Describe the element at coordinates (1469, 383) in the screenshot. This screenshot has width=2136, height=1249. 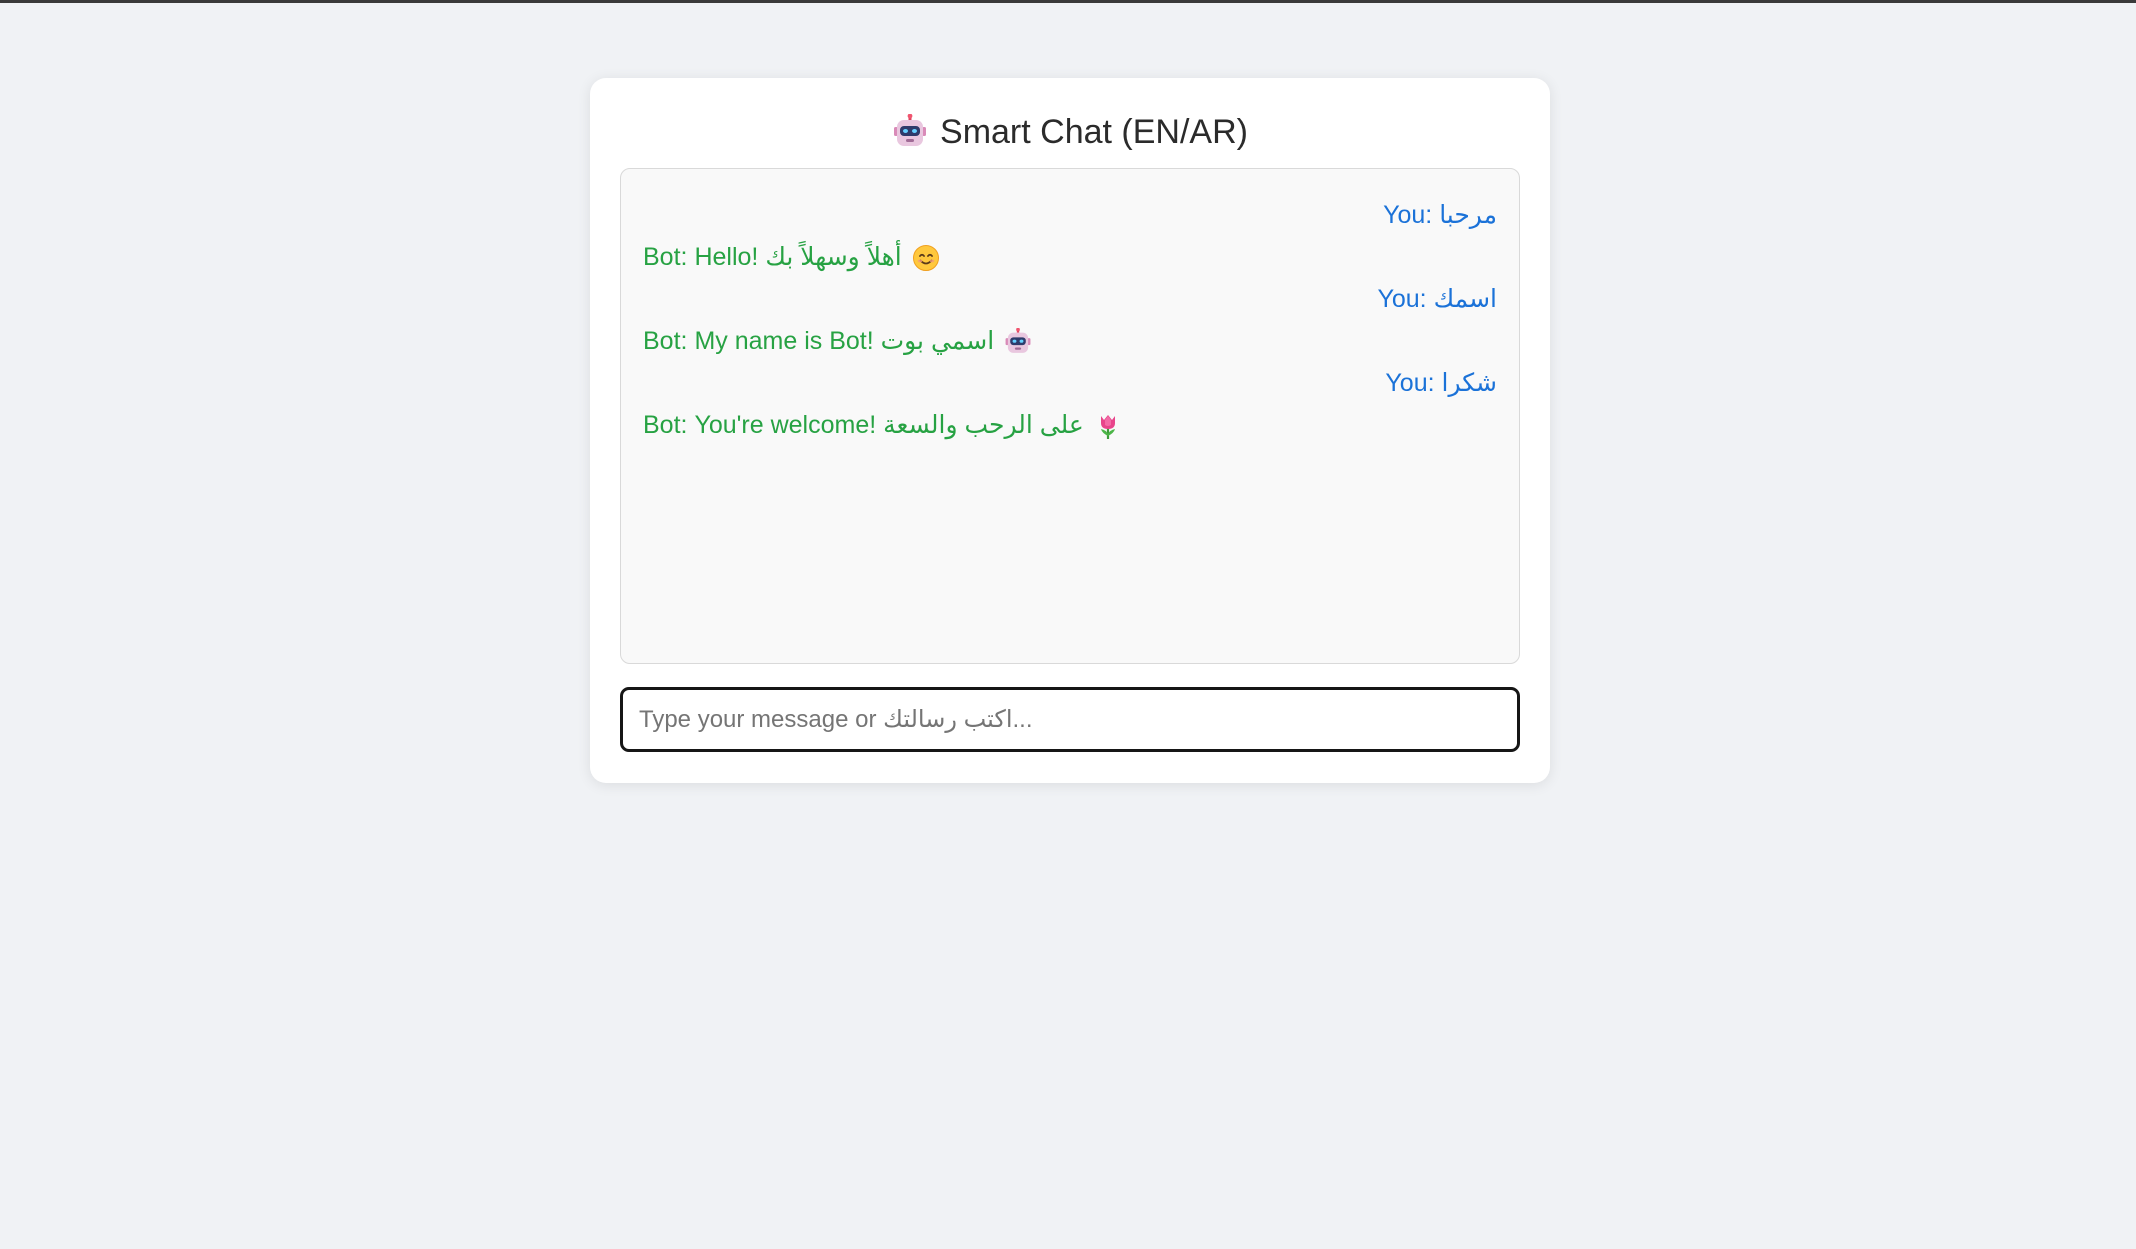
I see `message-text: شكرا` at that location.